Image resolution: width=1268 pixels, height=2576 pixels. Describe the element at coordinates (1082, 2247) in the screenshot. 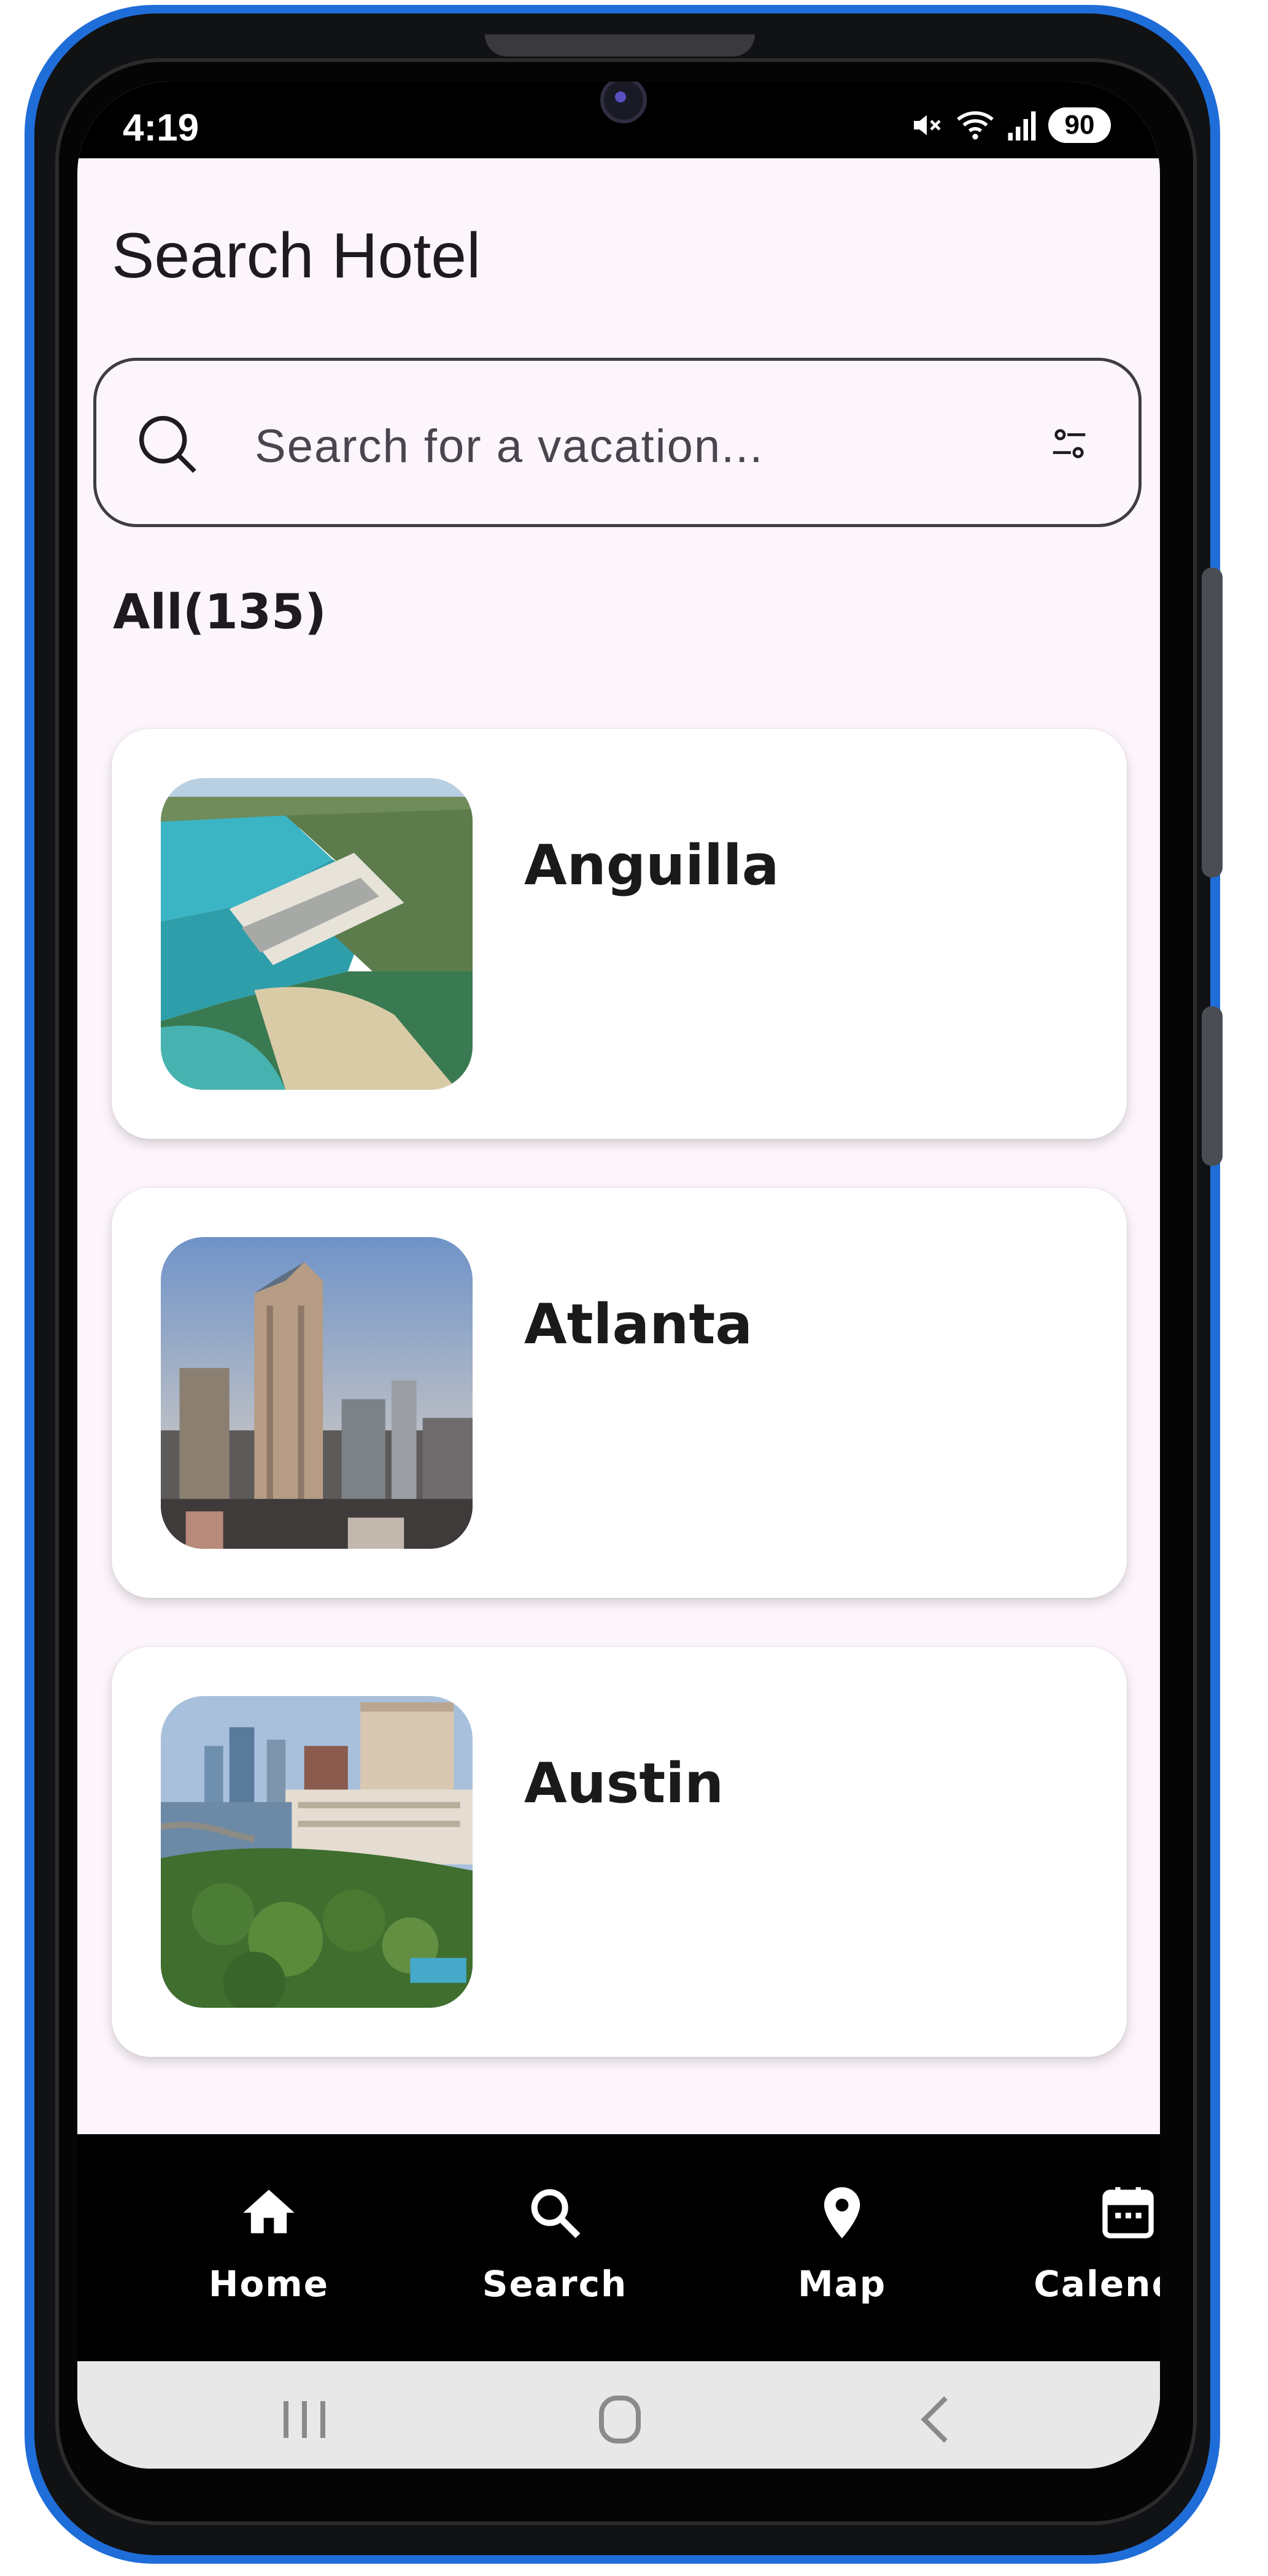

I see `nav-calendar: Calendar` at that location.